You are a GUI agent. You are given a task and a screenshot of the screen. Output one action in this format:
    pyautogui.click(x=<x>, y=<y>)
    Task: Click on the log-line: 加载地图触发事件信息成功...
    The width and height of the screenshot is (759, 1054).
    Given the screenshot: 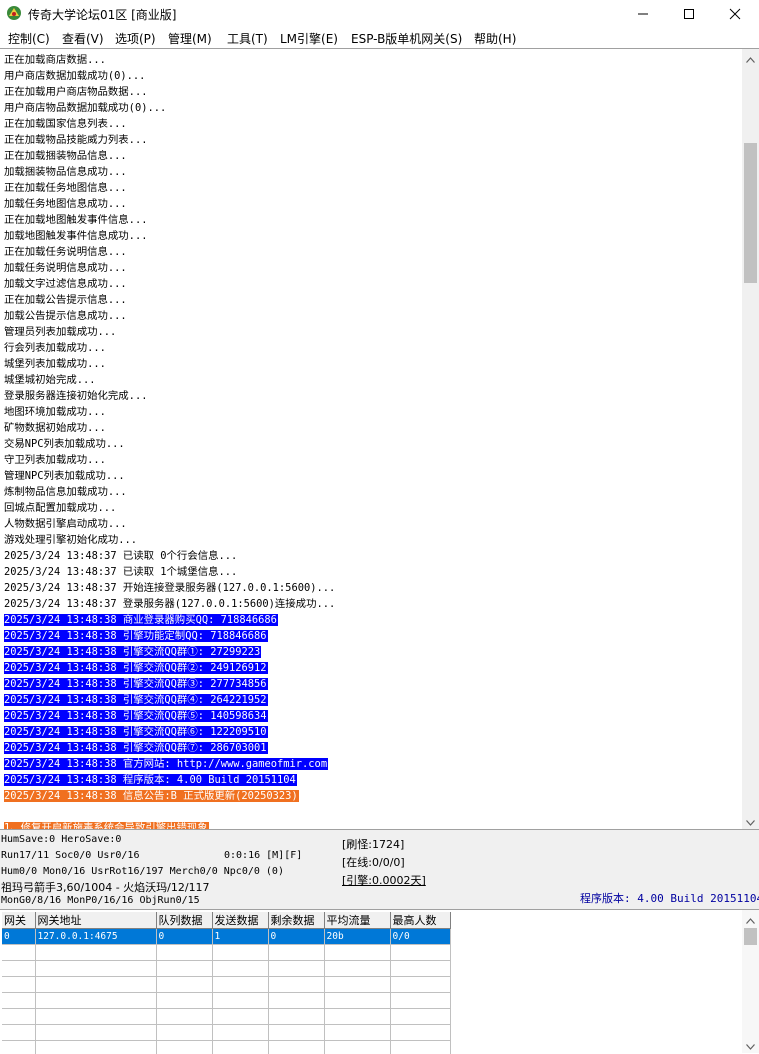 What is the action you would take?
    pyautogui.click(x=371, y=236)
    